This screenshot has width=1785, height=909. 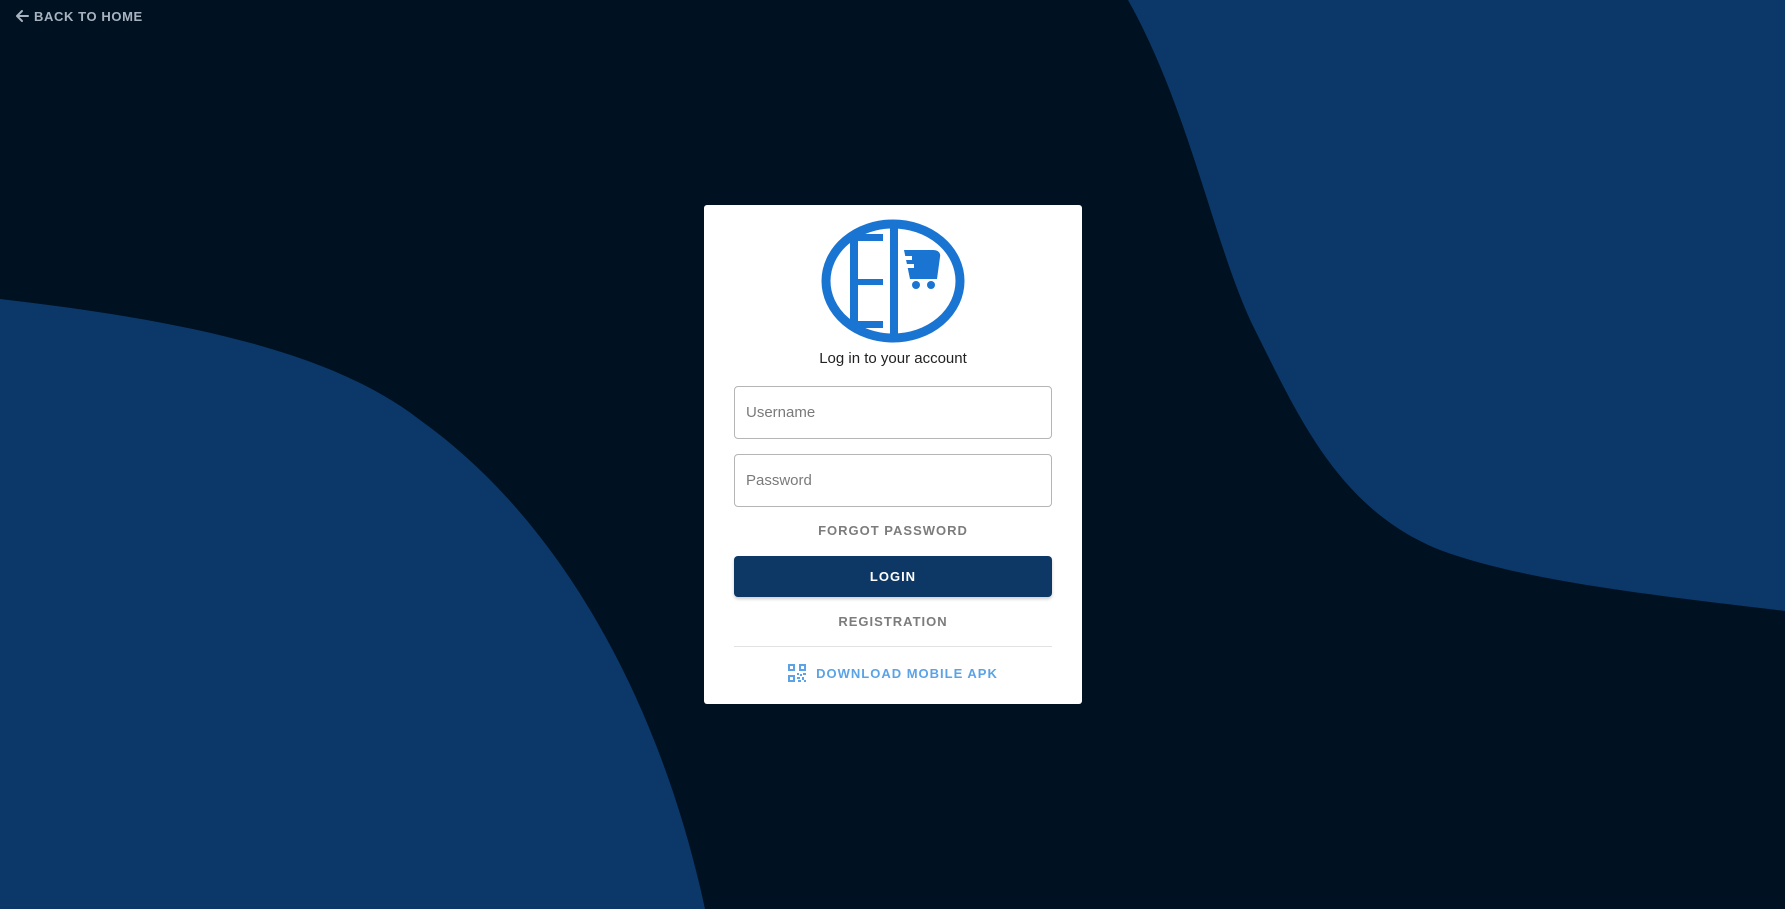 I want to click on password-input, so click(x=893, y=480).